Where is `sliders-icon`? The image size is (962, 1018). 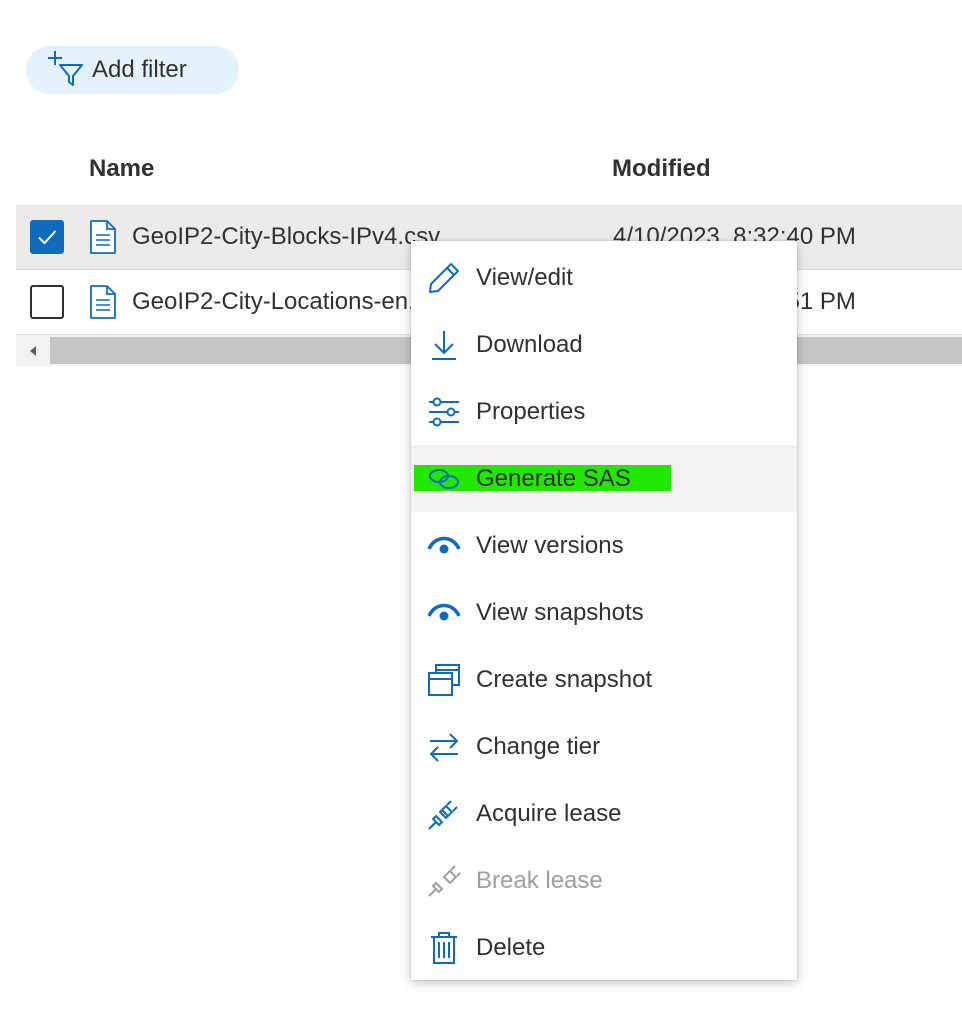 sliders-icon is located at coordinates (444, 411).